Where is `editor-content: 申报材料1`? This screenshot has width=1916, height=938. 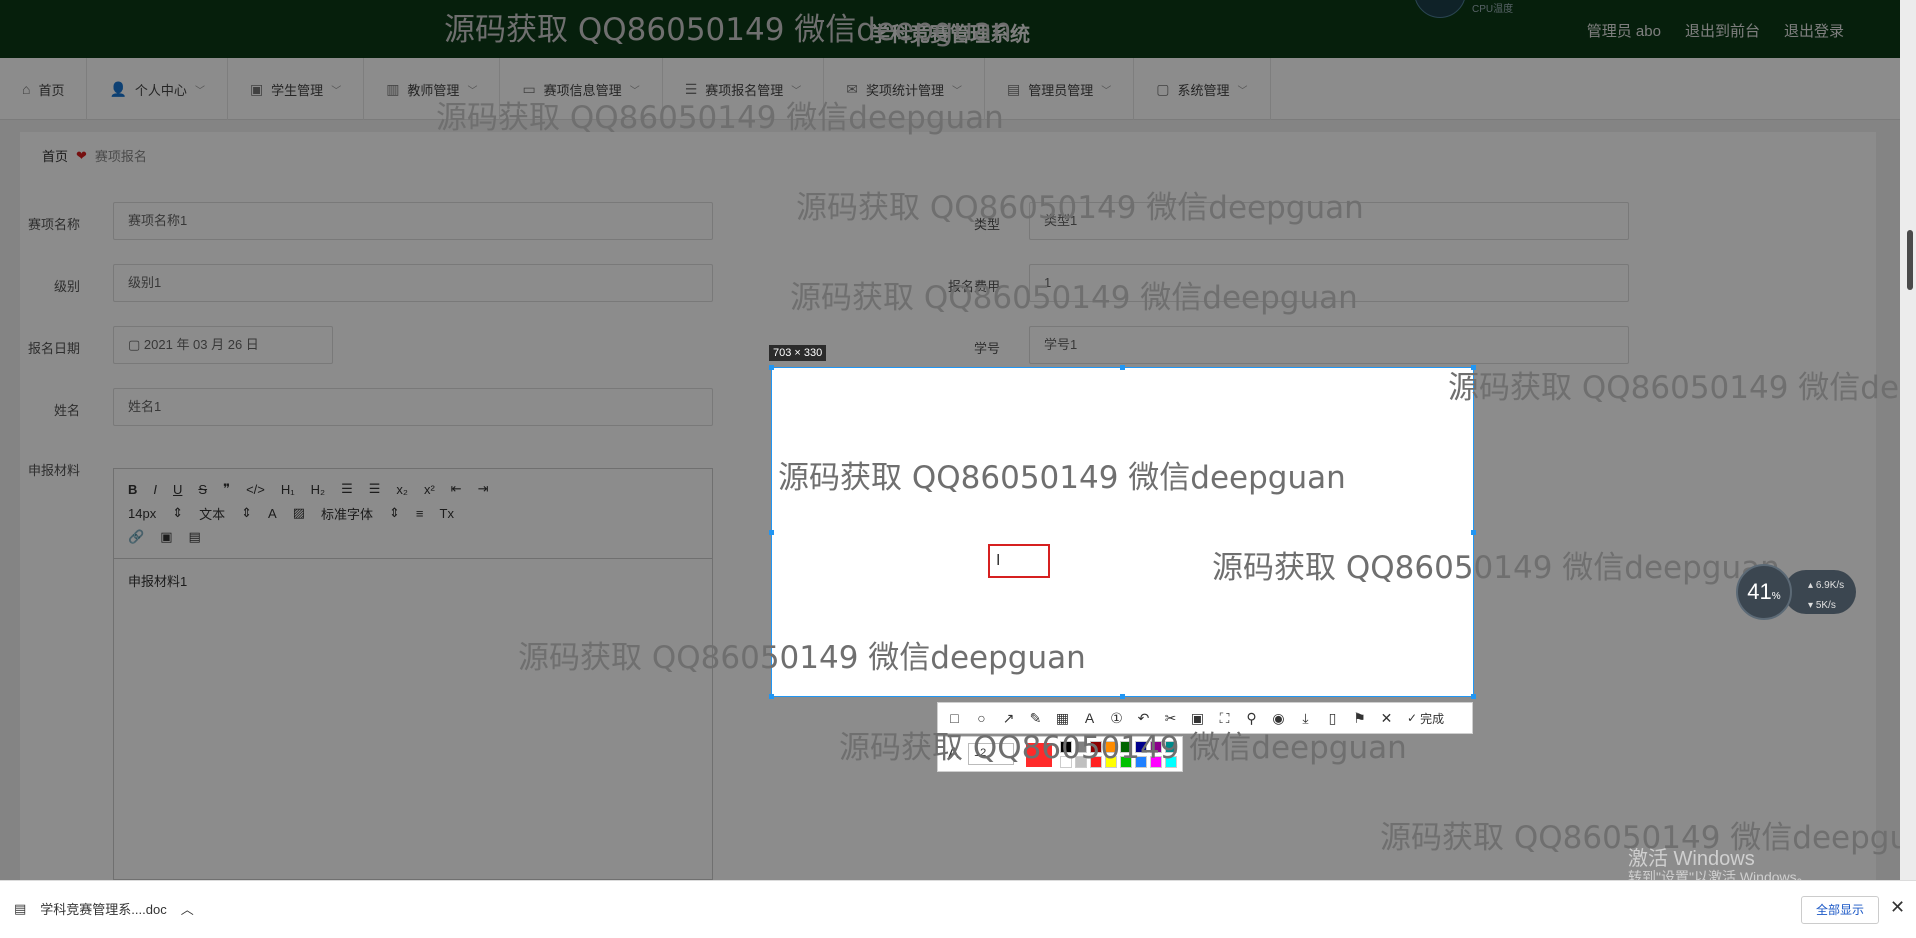 editor-content: 申报材料1 is located at coordinates (413, 580).